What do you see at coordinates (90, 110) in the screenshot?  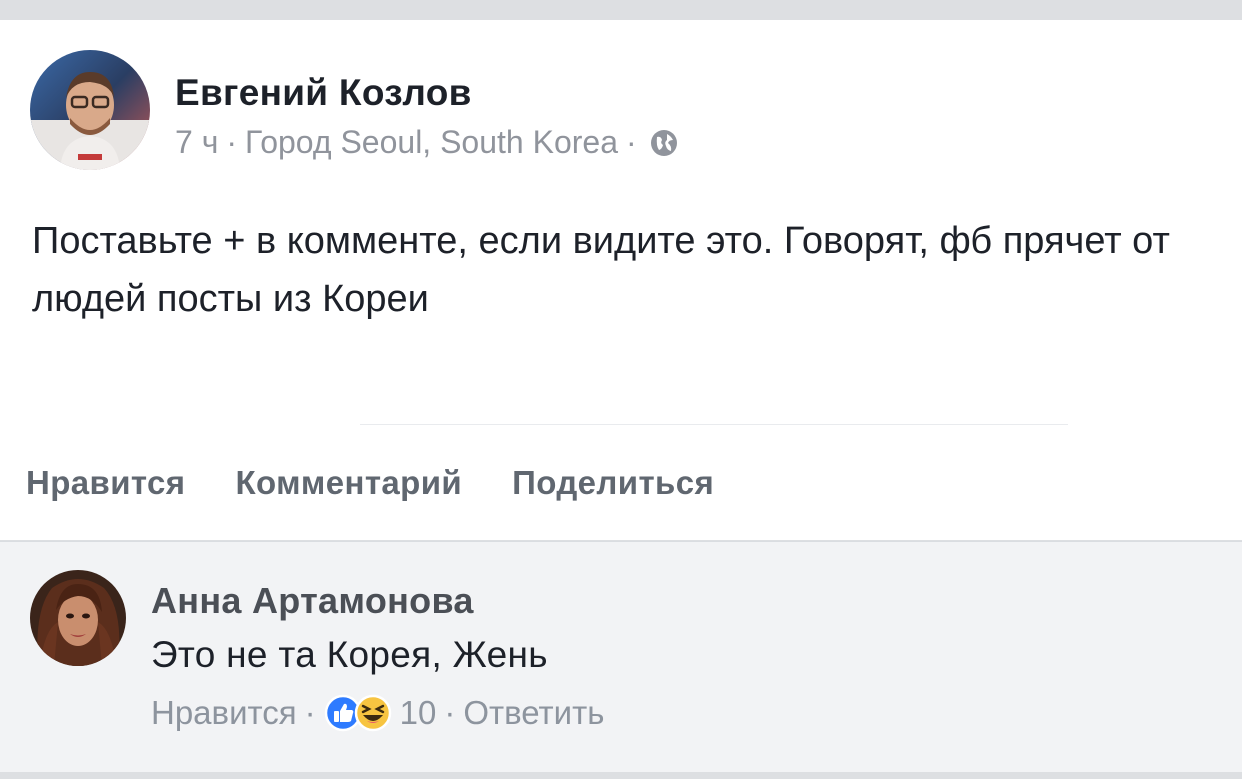 I see `author-avatar` at bounding box center [90, 110].